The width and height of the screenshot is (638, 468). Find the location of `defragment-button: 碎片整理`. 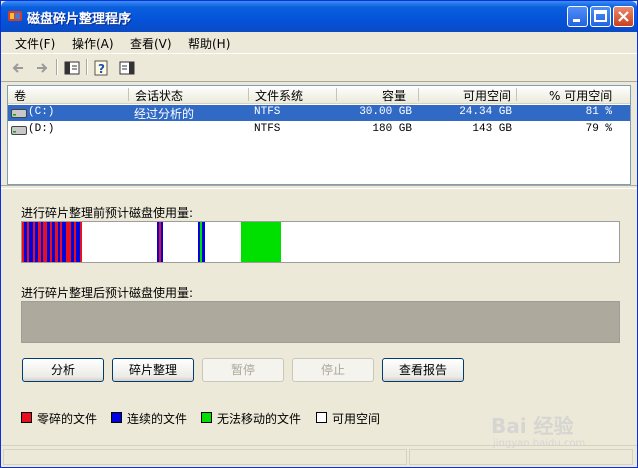

defragment-button: 碎片整理 is located at coordinates (153, 370).